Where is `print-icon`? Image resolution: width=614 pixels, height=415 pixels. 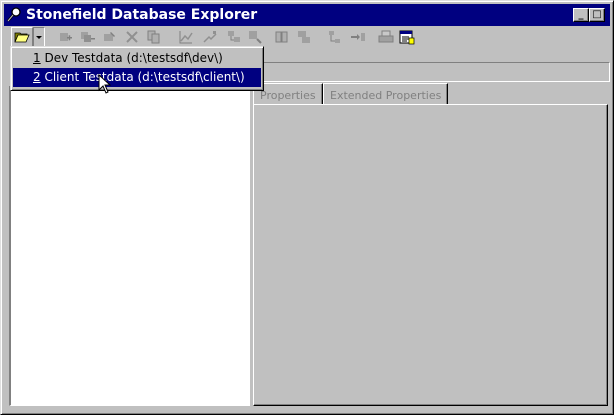
print-icon is located at coordinates (386, 36).